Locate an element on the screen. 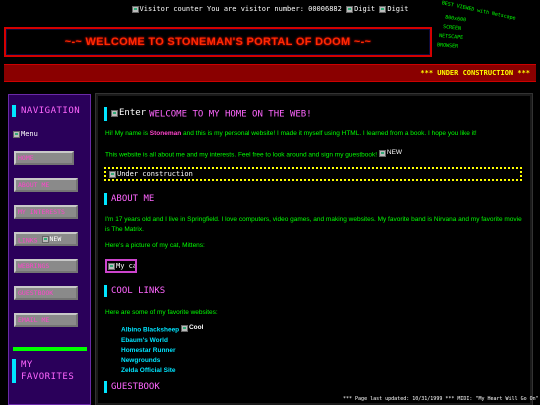 Image resolution: width=540 pixels, height=405 pixels. marquee-text: *** UNDER CONSTRUCTION *** is located at coordinates (475, 73).